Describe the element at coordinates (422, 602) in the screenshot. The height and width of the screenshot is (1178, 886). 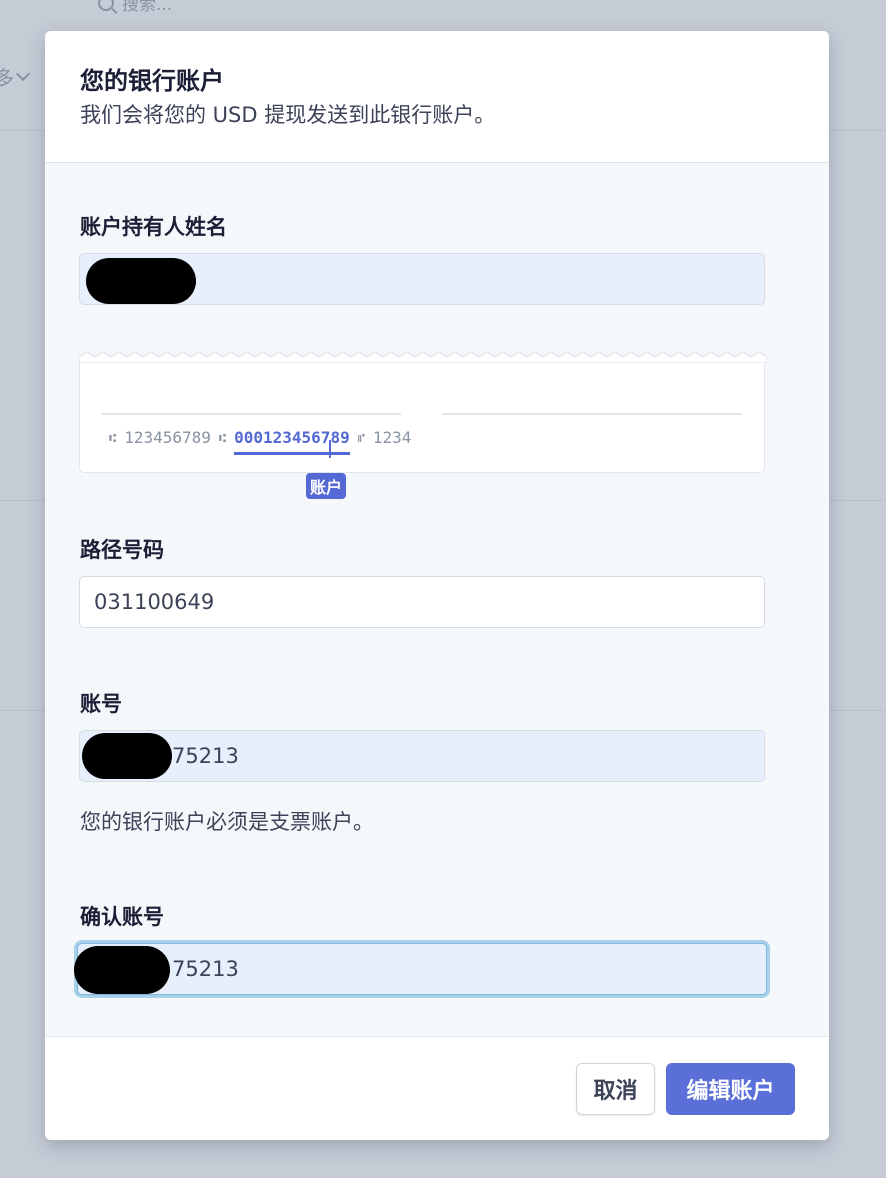
I see `routing-input: 031100649` at that location.